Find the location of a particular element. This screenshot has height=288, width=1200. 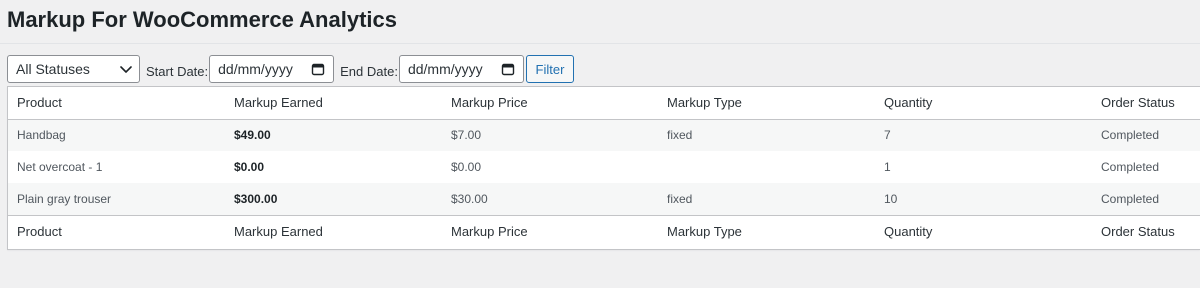

title-divider is located at coordinates (600, 43).